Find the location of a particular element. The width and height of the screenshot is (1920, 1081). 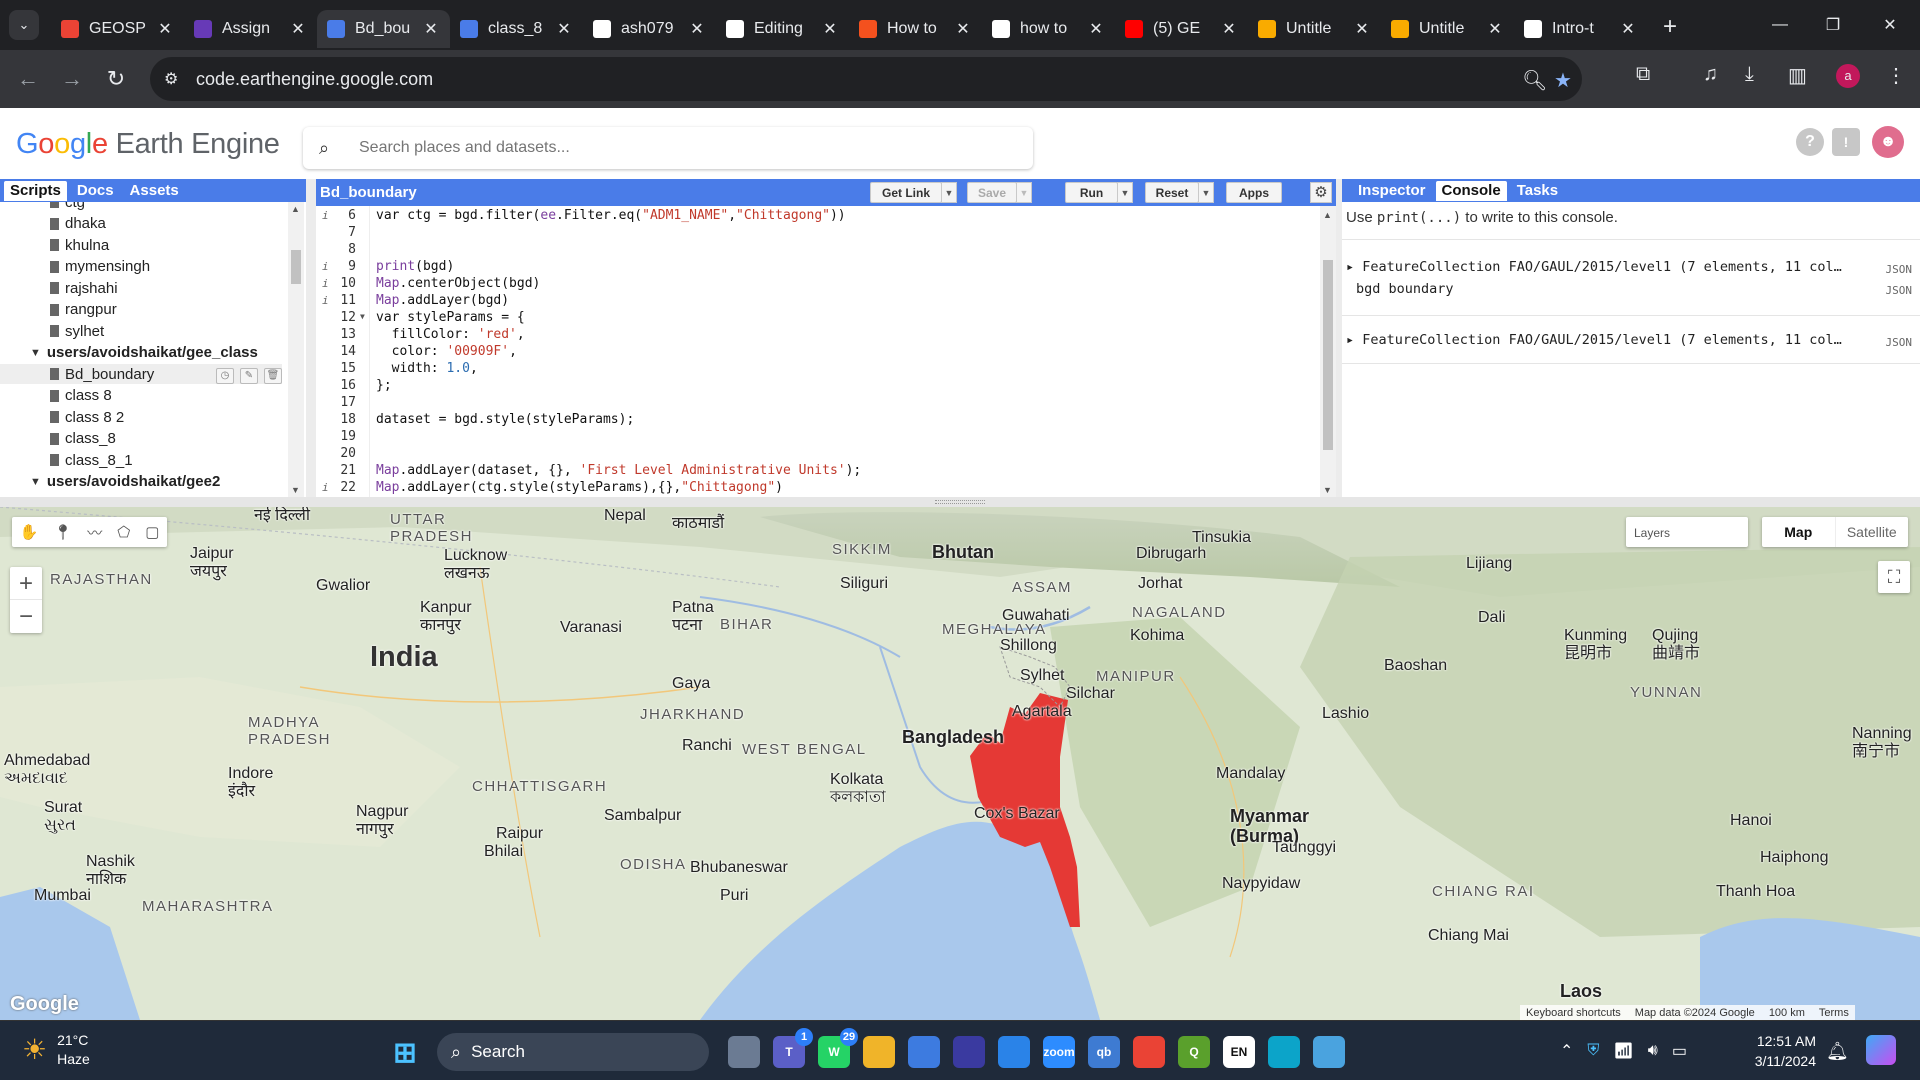

code-line: var styleParams = { is located at coordinates (450, 318).